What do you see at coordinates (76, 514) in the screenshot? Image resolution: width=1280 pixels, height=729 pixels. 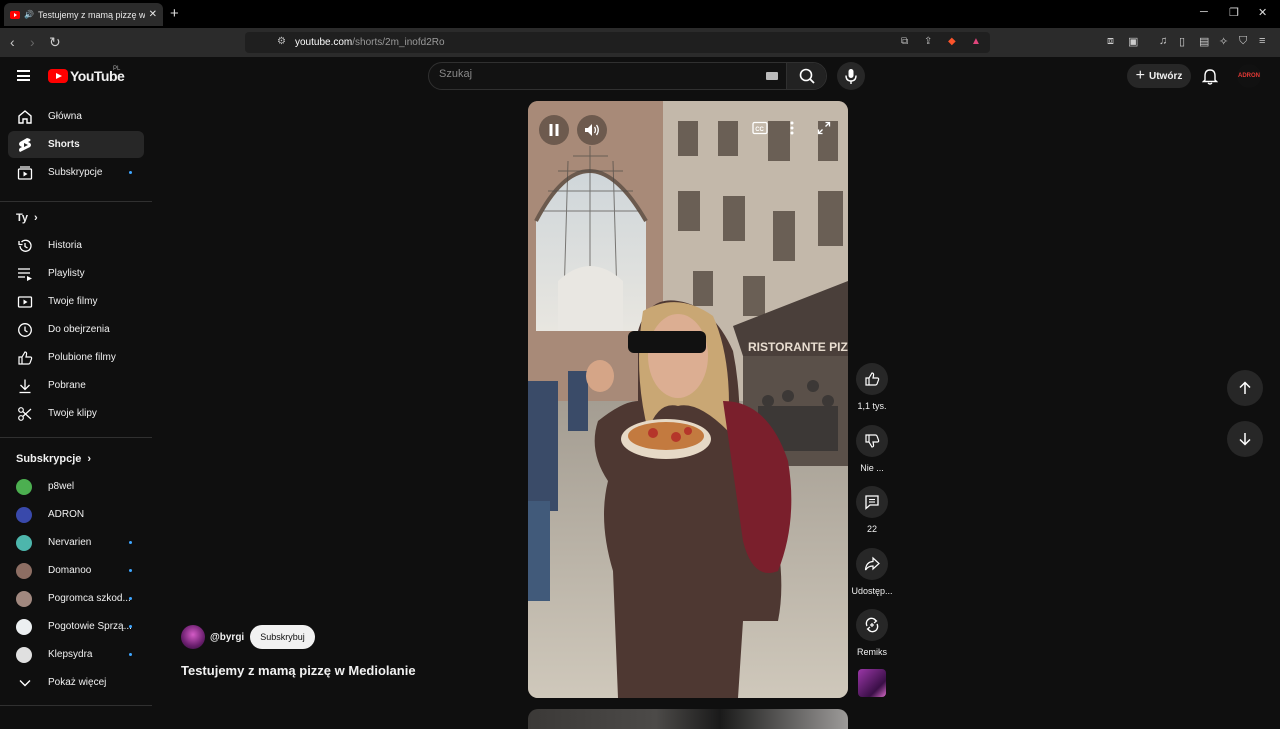 I see `sidebar-sub-adron: ADRON` at bounding box center [76, 514].